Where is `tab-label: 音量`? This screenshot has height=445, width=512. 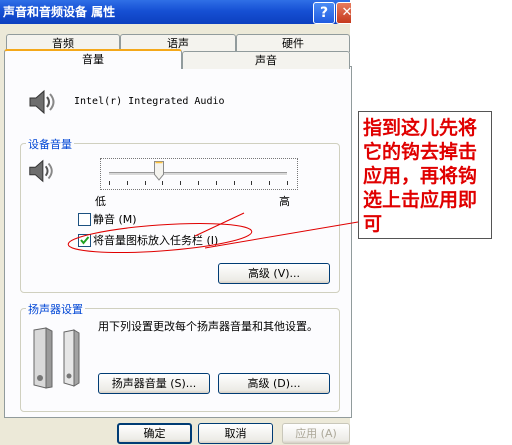
tab-label: 音量 is located at coordinates (93, 59).